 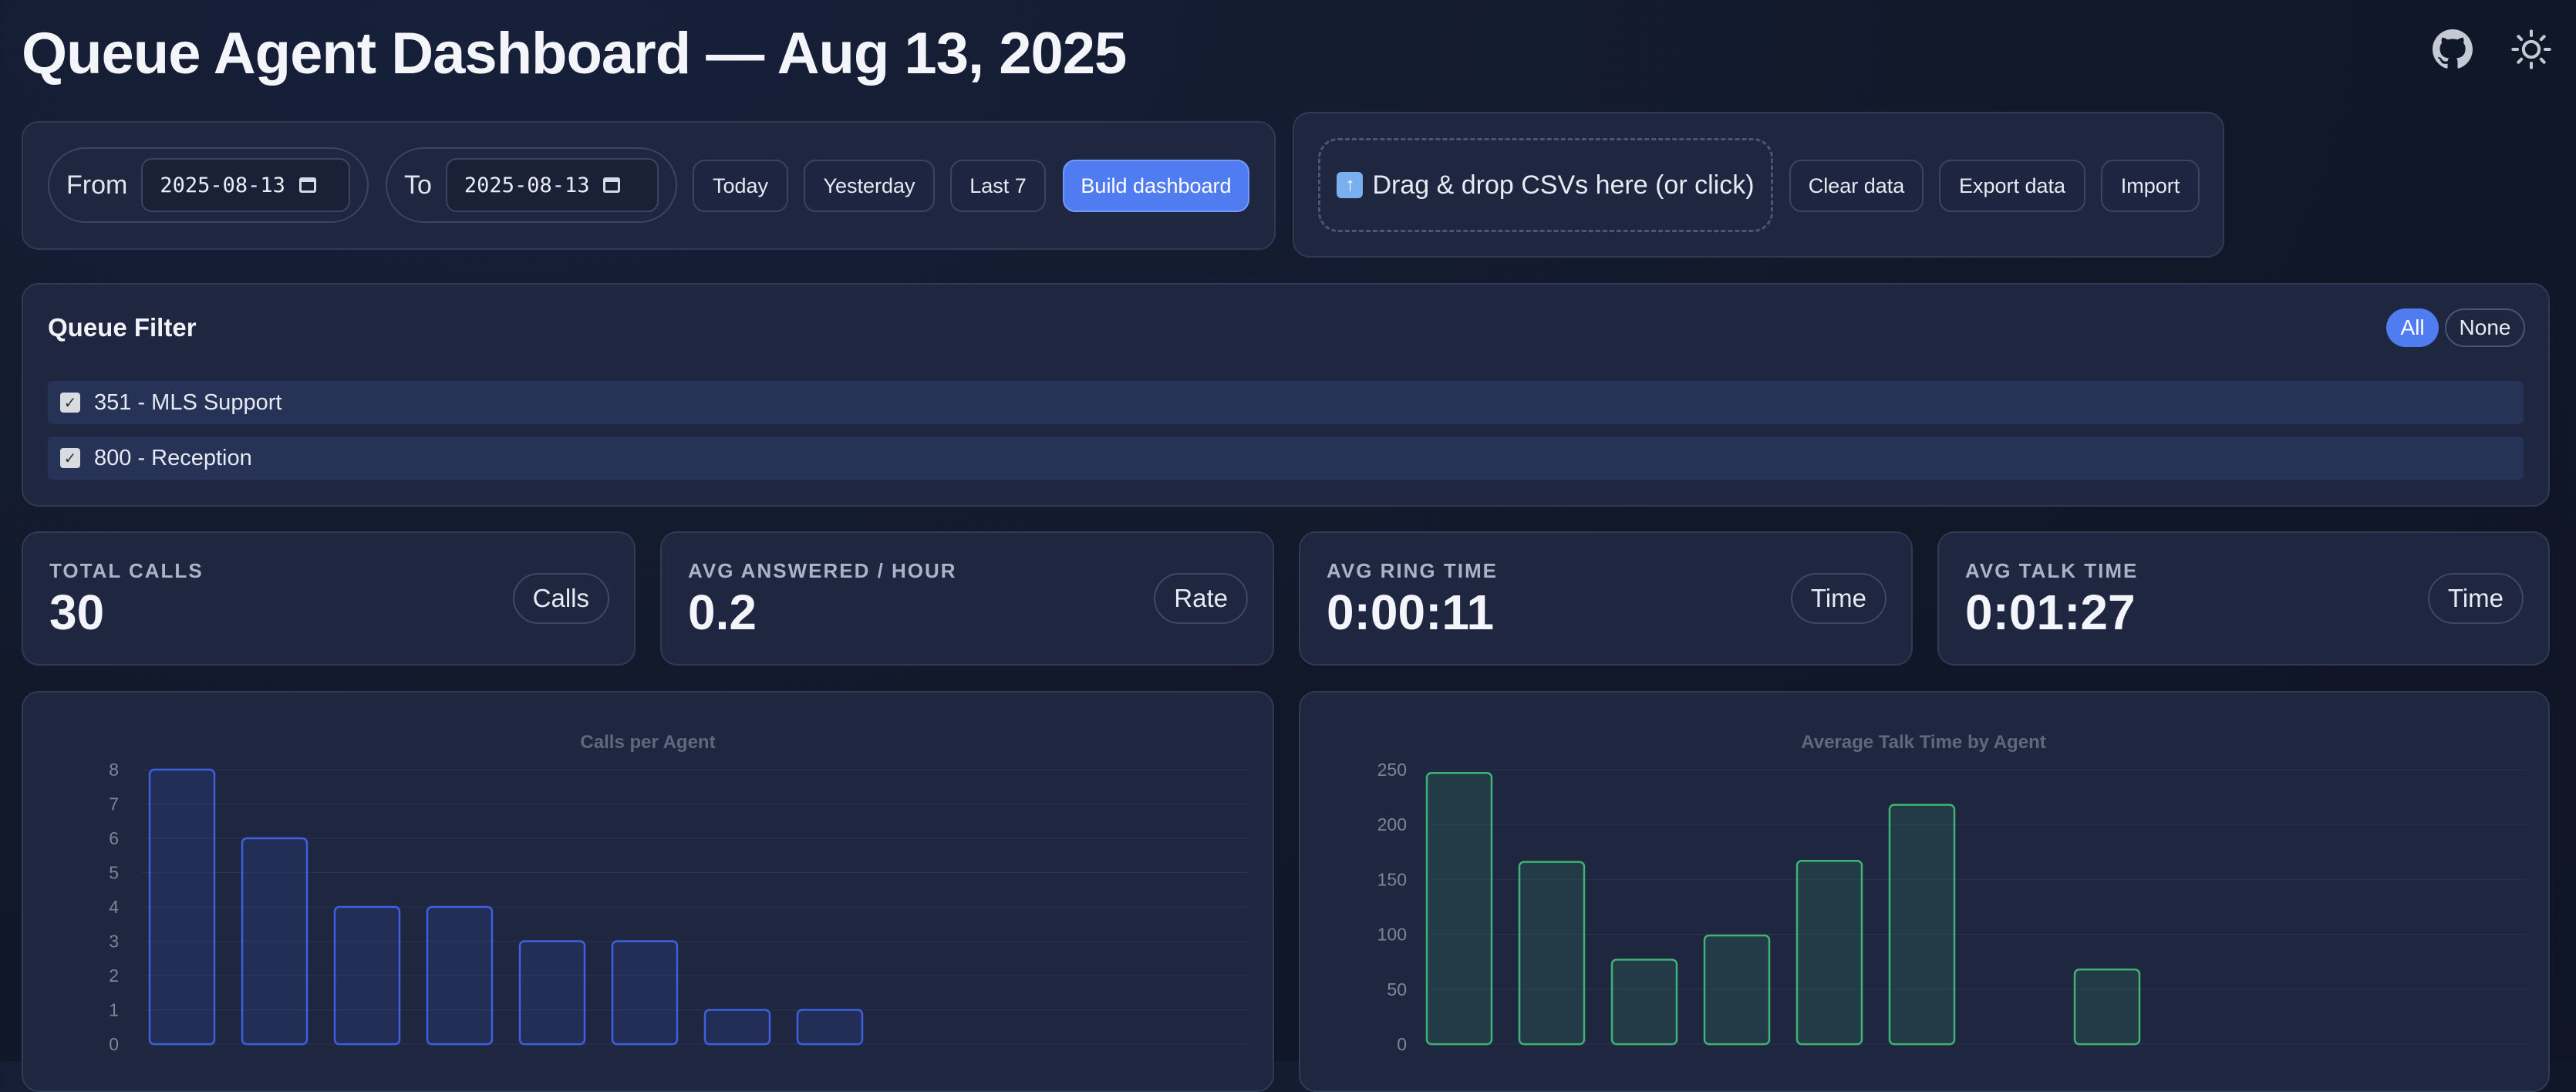 I want to click on header-actions, so click(x=2492, y=49).